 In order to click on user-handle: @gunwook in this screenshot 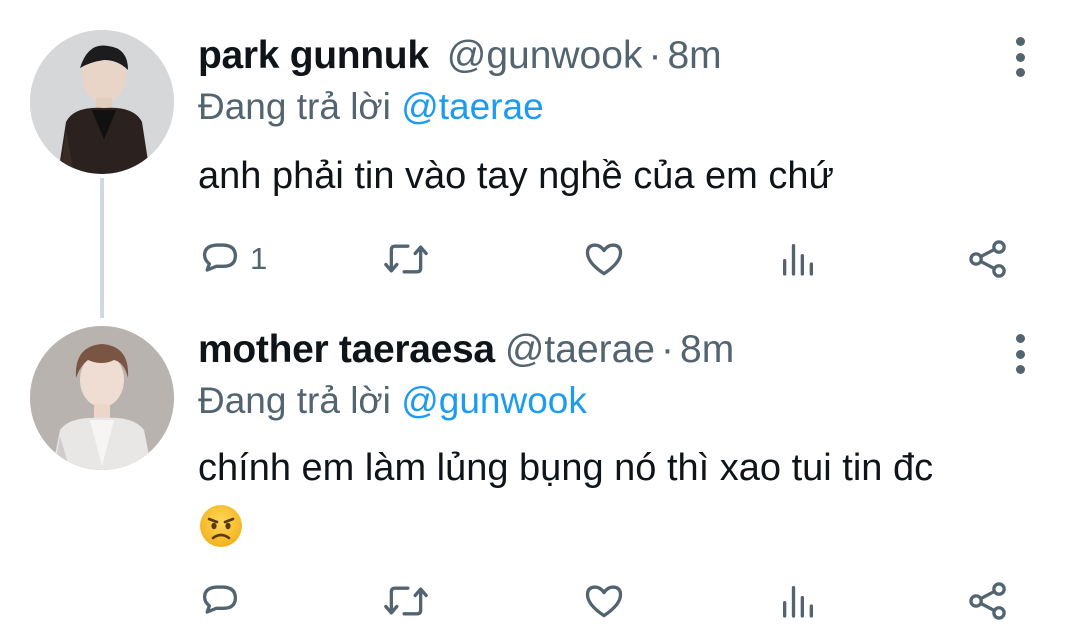, I will do `click(545, 55)`.